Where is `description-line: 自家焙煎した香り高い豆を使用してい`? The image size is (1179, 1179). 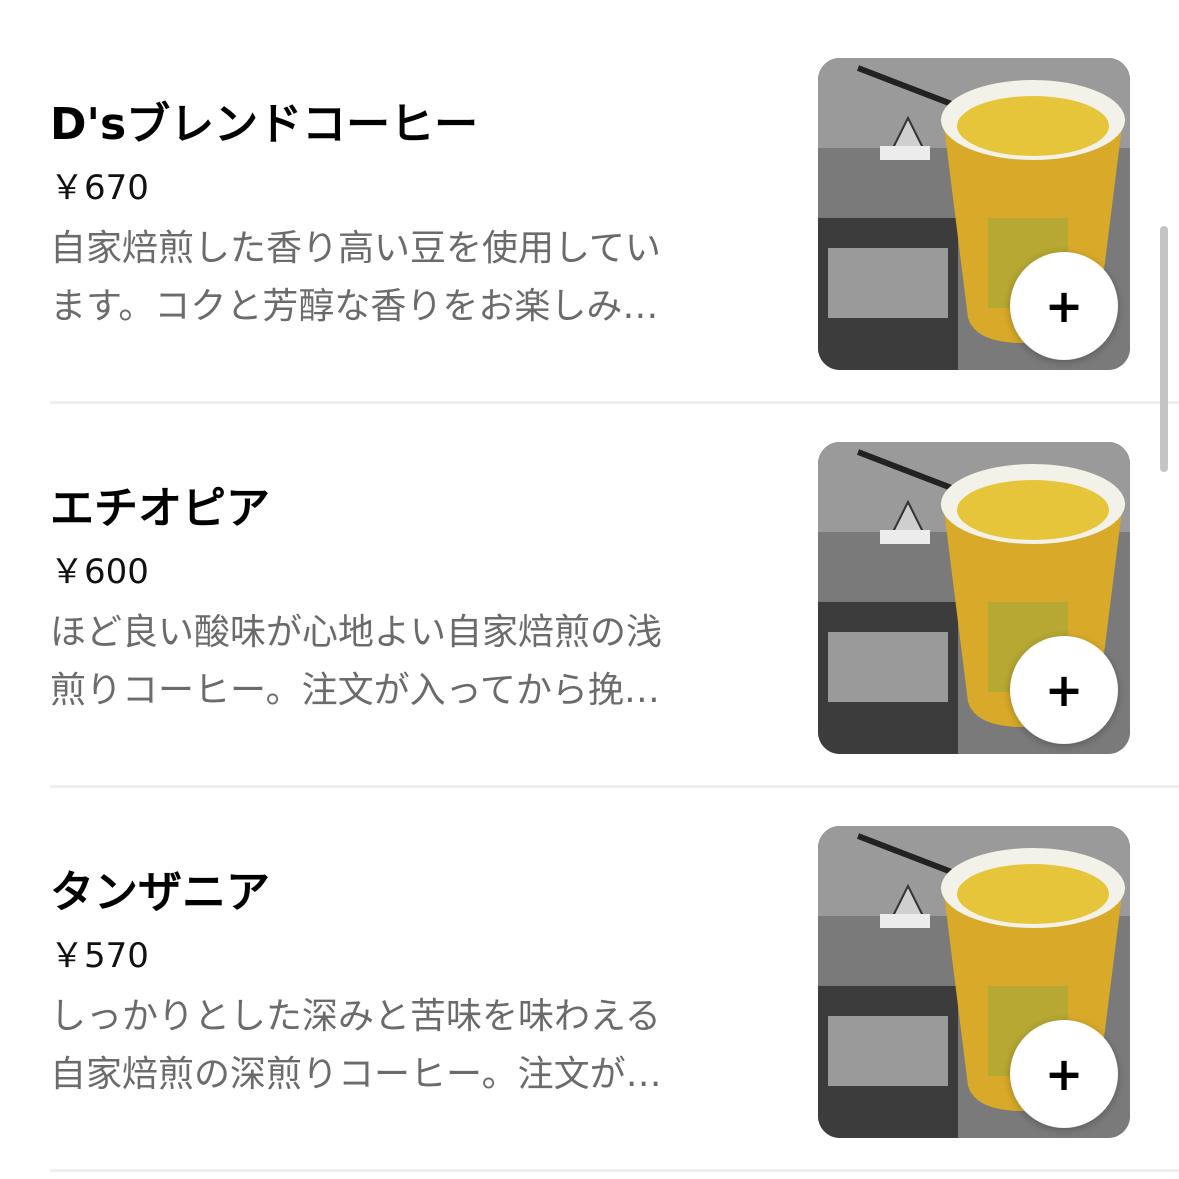 description-line: 自家焙煎した香り高い豆を使用してい is located at coordinates (355, 248).